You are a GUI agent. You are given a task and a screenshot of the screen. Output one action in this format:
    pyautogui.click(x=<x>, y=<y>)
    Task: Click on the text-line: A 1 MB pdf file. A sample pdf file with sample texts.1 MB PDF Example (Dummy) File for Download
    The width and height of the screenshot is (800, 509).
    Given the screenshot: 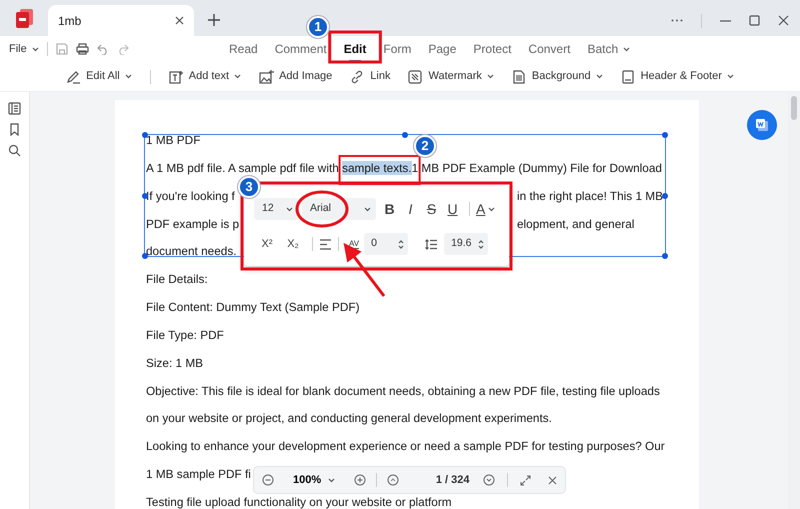 What is the action you would take?
    pyautogui.click(x=404, y=167)
    